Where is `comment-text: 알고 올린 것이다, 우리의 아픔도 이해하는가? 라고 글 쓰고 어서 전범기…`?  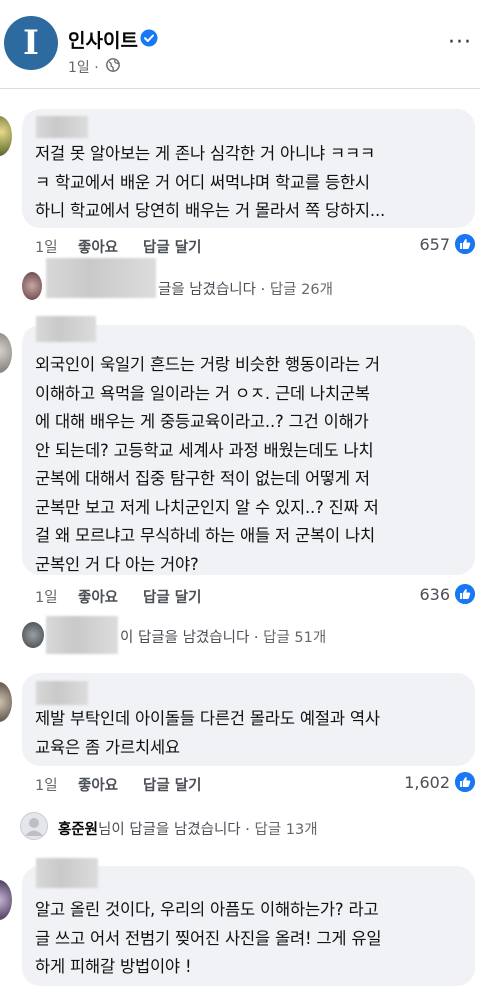
comment-text: 알고 올린 것이다, 우리의 아픔도 이해하는가? 라고 글 쓰고 어서 전범기… is located at coordinates (208, 938).